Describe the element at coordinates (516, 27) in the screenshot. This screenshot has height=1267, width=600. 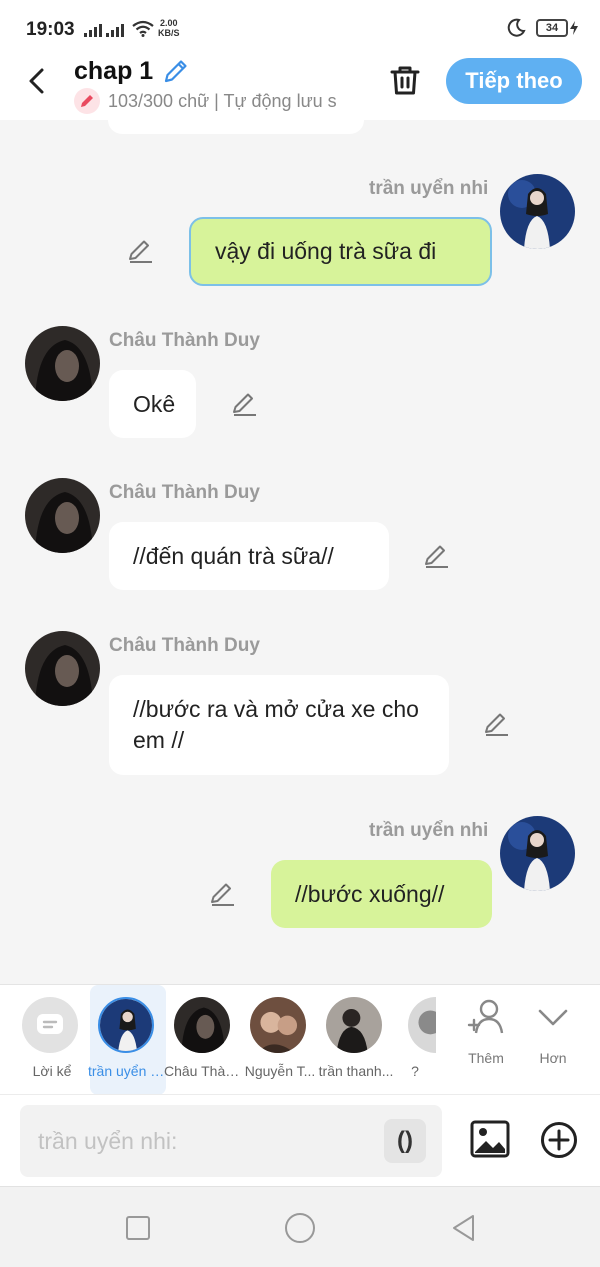
I see `moon-icon` at that location.